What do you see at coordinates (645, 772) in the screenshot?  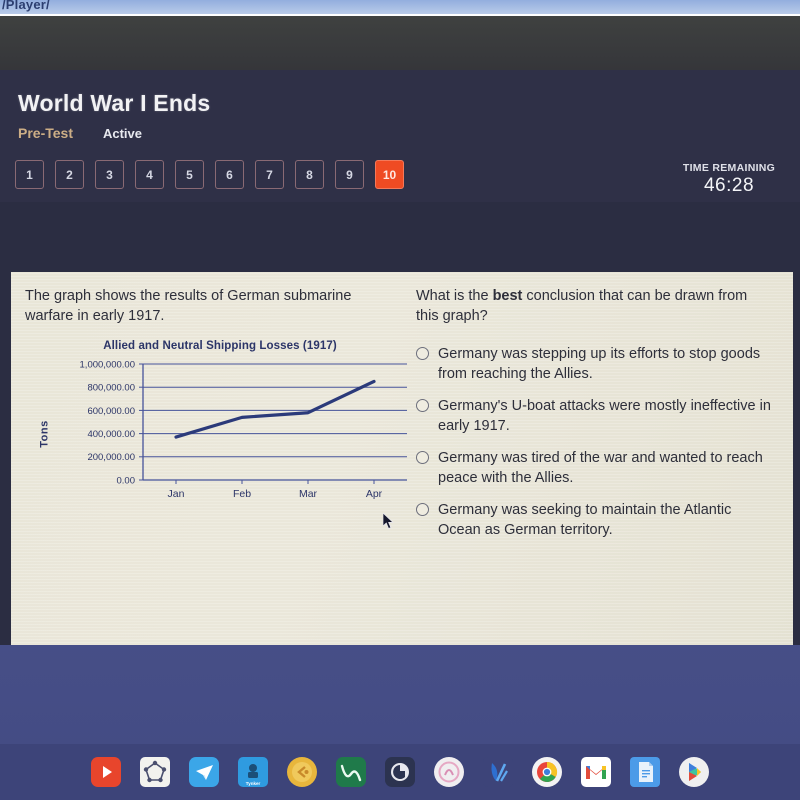 I see `docs-icon` at bounding box center [645, 772].